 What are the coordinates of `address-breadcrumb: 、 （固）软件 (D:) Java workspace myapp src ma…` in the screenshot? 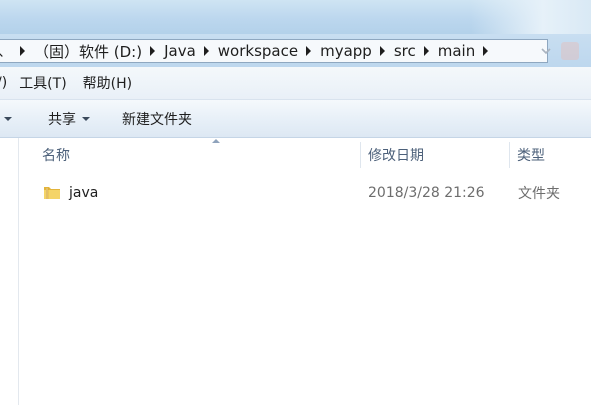 It's located at (274, 51).